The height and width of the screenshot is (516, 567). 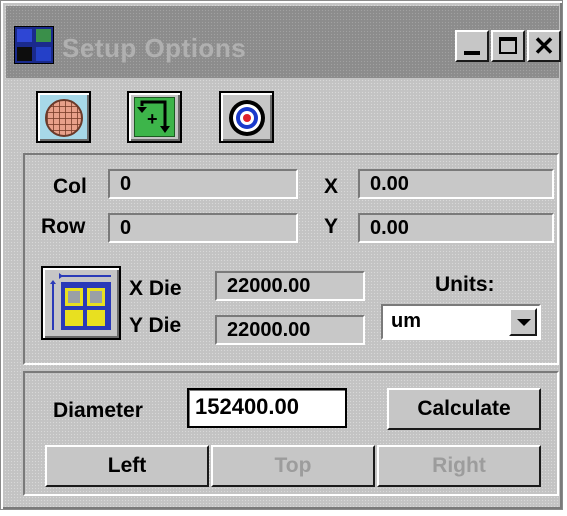 What do you see at coordinates (155, 325) in the screenshot?
I see `y-die-label: Y Die` at bounding box center [155, 325].